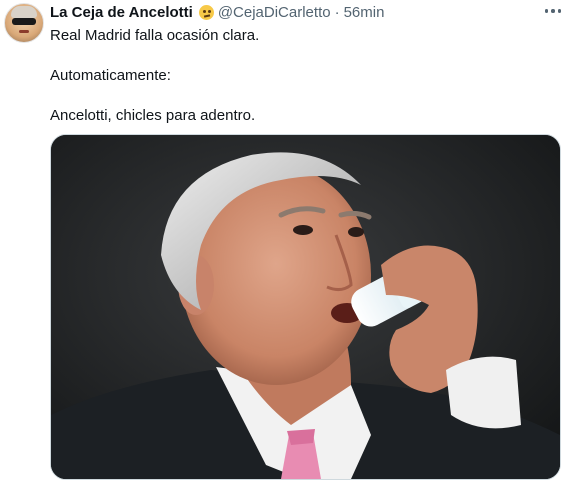 The image size is (575, 487). Describe the element at coordinates (153, 115) in the screenshot. I see `tweet-text-line: Ancelotti, chicles para adentro.` at that location.